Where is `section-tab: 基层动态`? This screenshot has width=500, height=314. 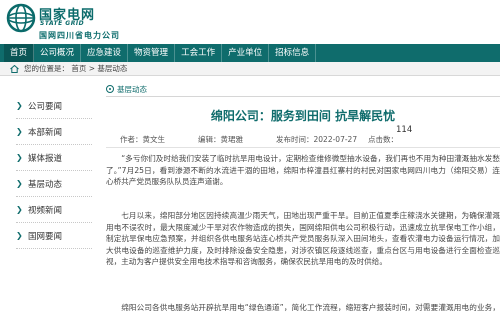 section-tab: 基层动态 is located at coordinates (126, 89).